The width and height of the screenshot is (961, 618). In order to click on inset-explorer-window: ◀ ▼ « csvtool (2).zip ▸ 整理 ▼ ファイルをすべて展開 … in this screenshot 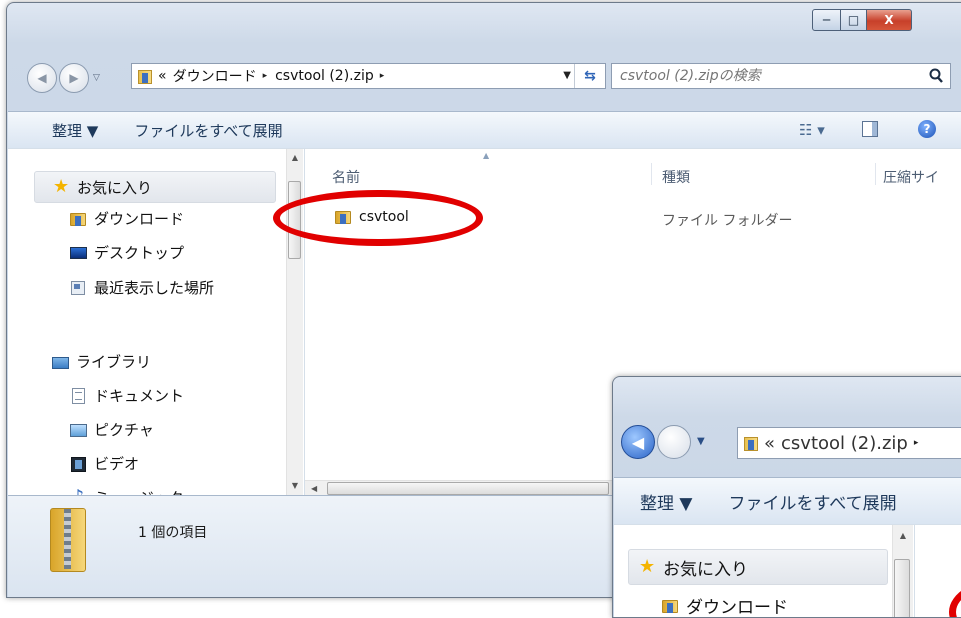, I will do `click(786, 497)`.